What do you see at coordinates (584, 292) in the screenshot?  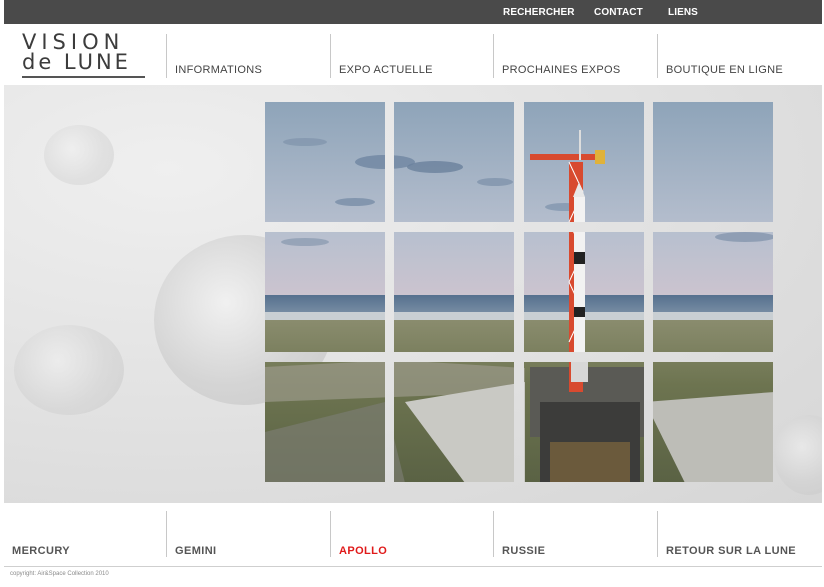 I see `photo-tile-r2c3` at bounding box center [584, 292].